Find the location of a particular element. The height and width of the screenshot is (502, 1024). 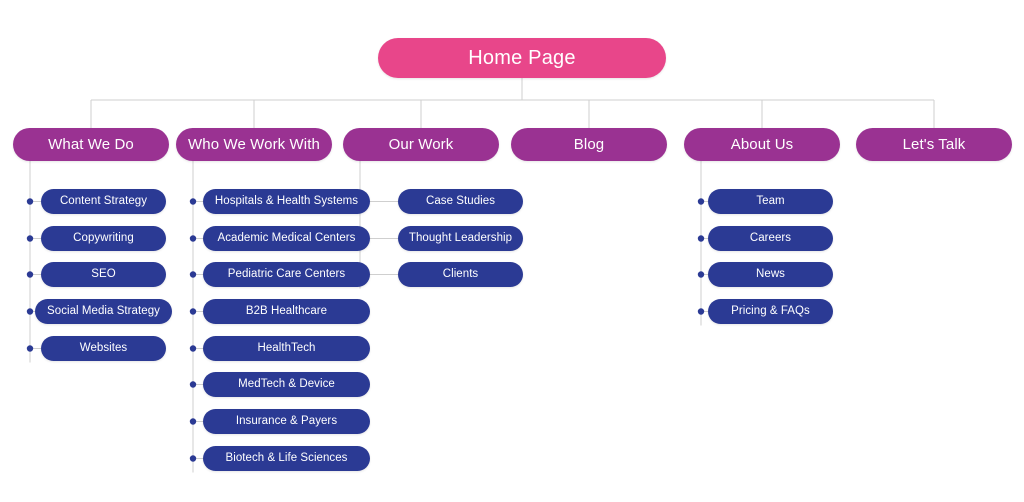

node-label: Home Page is located at coordinates (522, 58).